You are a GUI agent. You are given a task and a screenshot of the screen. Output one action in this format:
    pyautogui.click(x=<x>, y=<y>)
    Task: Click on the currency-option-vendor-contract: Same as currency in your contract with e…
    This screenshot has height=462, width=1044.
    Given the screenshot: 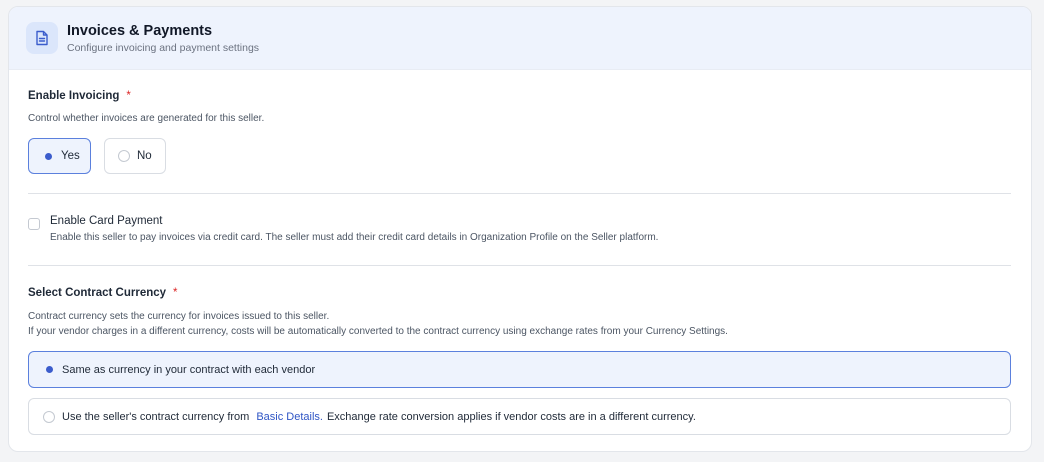 What is the action you would take?
    pyautogui.click(x=519, y=369)
    